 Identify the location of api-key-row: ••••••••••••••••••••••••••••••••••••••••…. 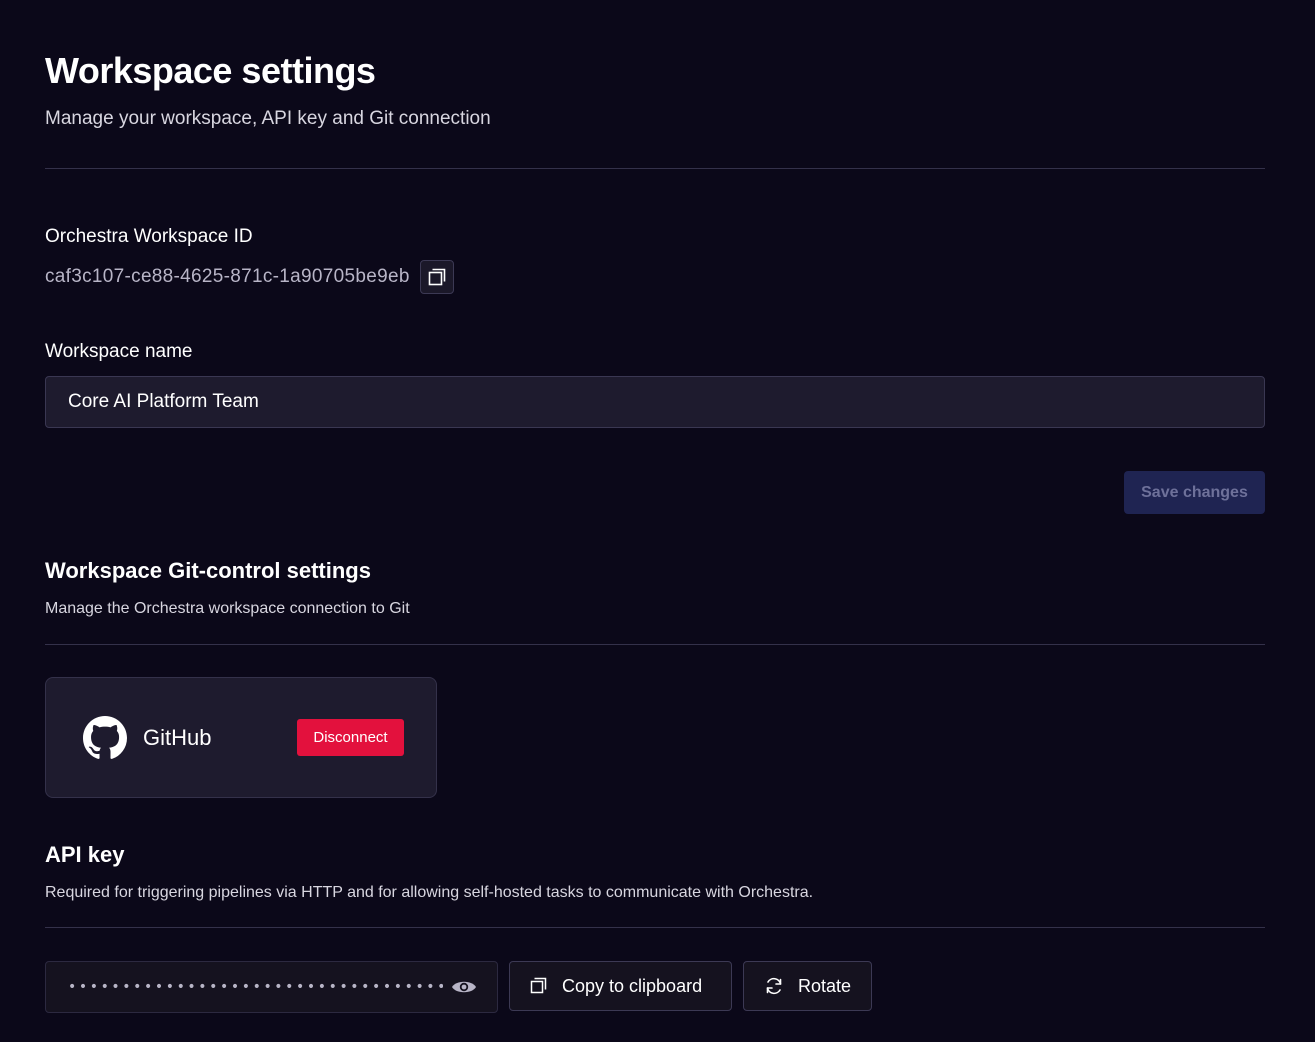
(458, 987).